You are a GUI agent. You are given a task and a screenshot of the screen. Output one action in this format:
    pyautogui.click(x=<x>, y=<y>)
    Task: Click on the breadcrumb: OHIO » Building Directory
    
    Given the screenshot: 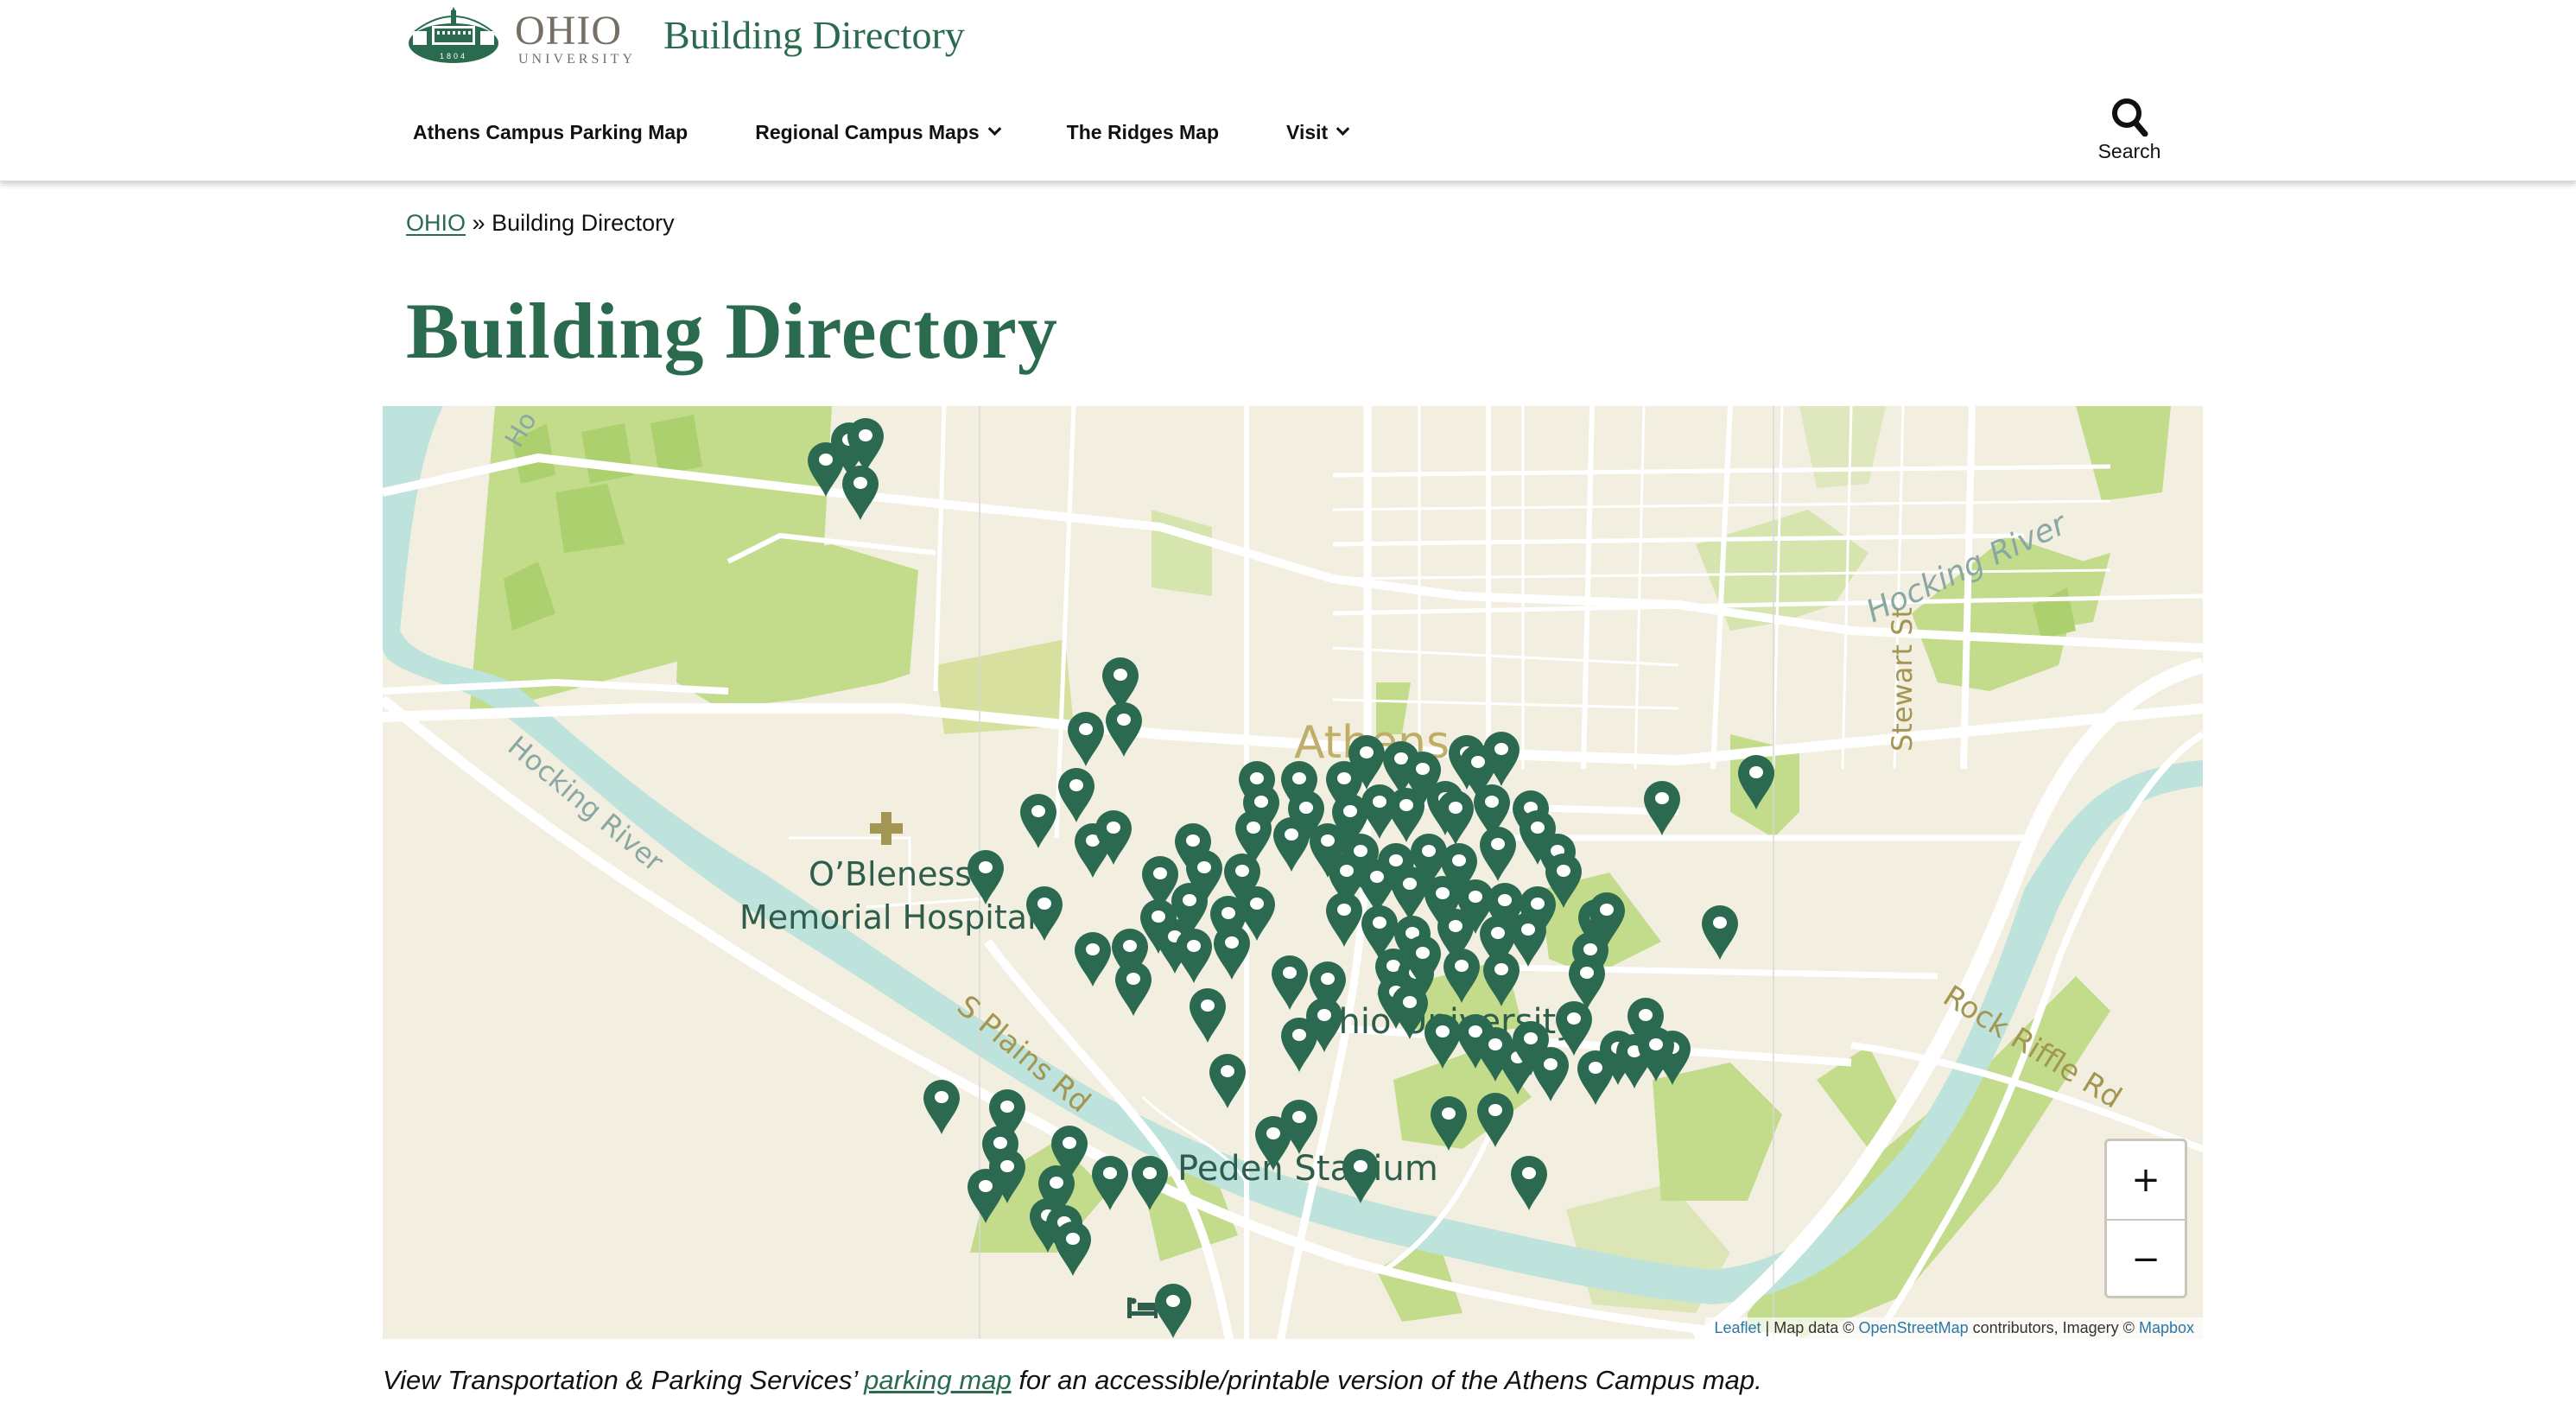 What is the action you would take?
    pyautogui.click(x=540, y=224)
    